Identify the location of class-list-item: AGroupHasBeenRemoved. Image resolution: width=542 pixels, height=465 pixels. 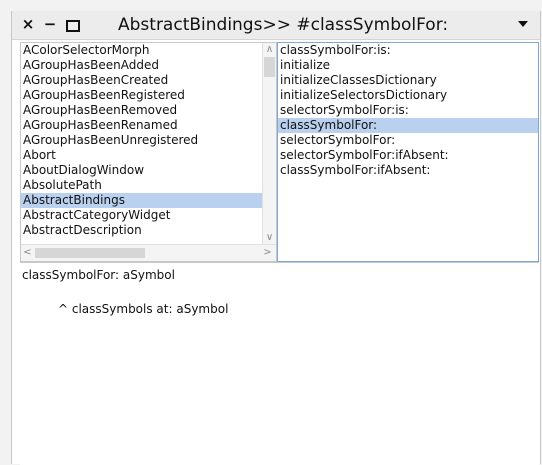
(142, 110).